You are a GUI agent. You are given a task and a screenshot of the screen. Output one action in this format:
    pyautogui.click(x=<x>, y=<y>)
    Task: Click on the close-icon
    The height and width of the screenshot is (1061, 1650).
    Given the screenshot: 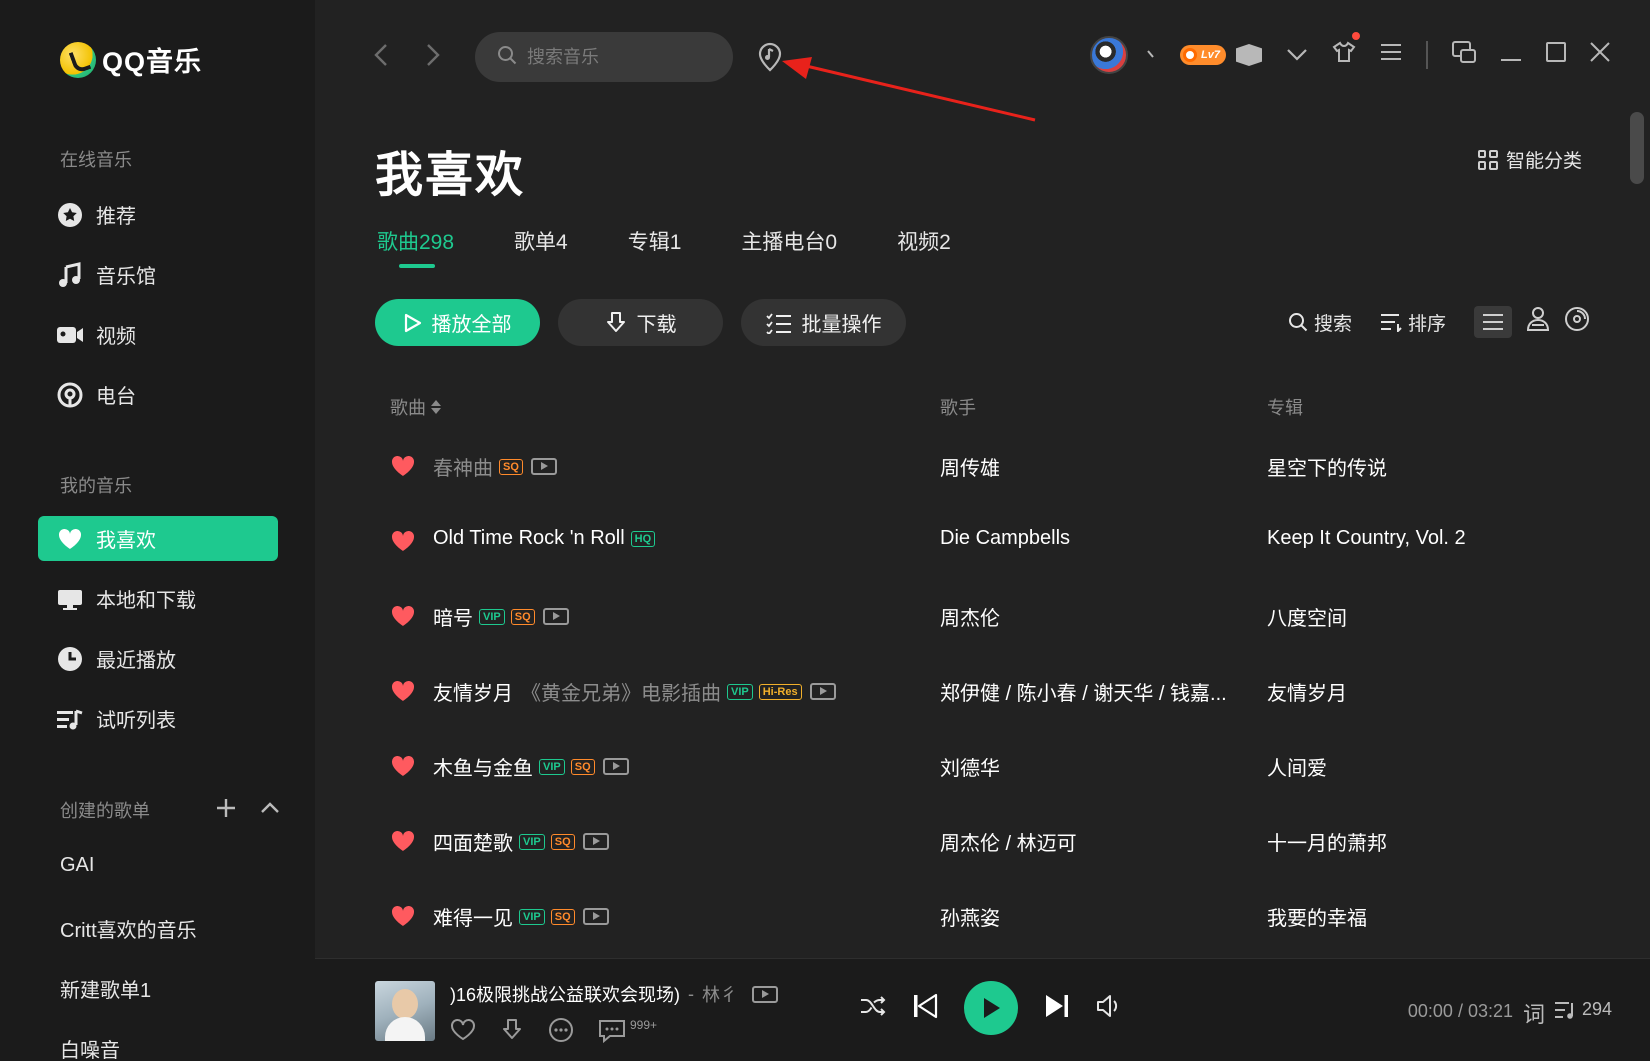 What is the action you would take?
    pyautogui.click(x=1600, y=55)
    